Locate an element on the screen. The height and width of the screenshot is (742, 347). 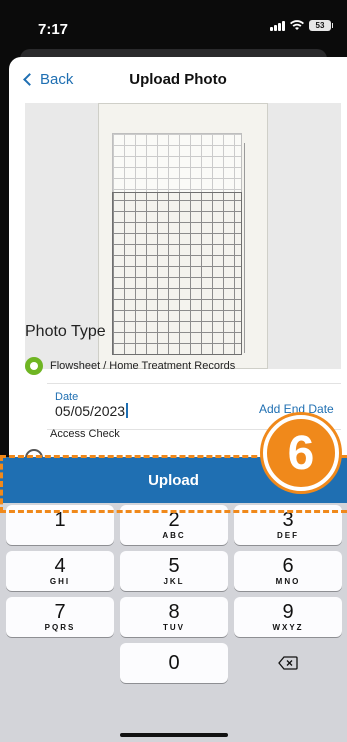
key-3: 3 DEF is located at coordinates (288, 525).